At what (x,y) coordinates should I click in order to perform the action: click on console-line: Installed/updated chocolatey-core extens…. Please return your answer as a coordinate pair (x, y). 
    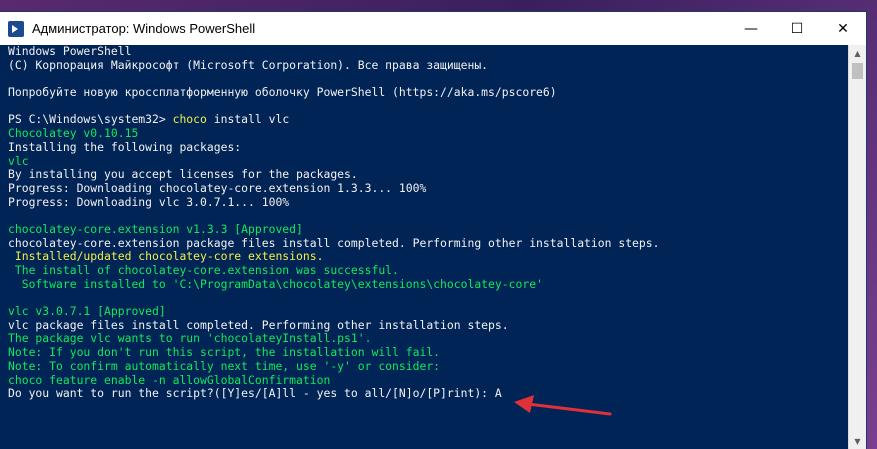
    Looking at the image, I should click on (424, 256).